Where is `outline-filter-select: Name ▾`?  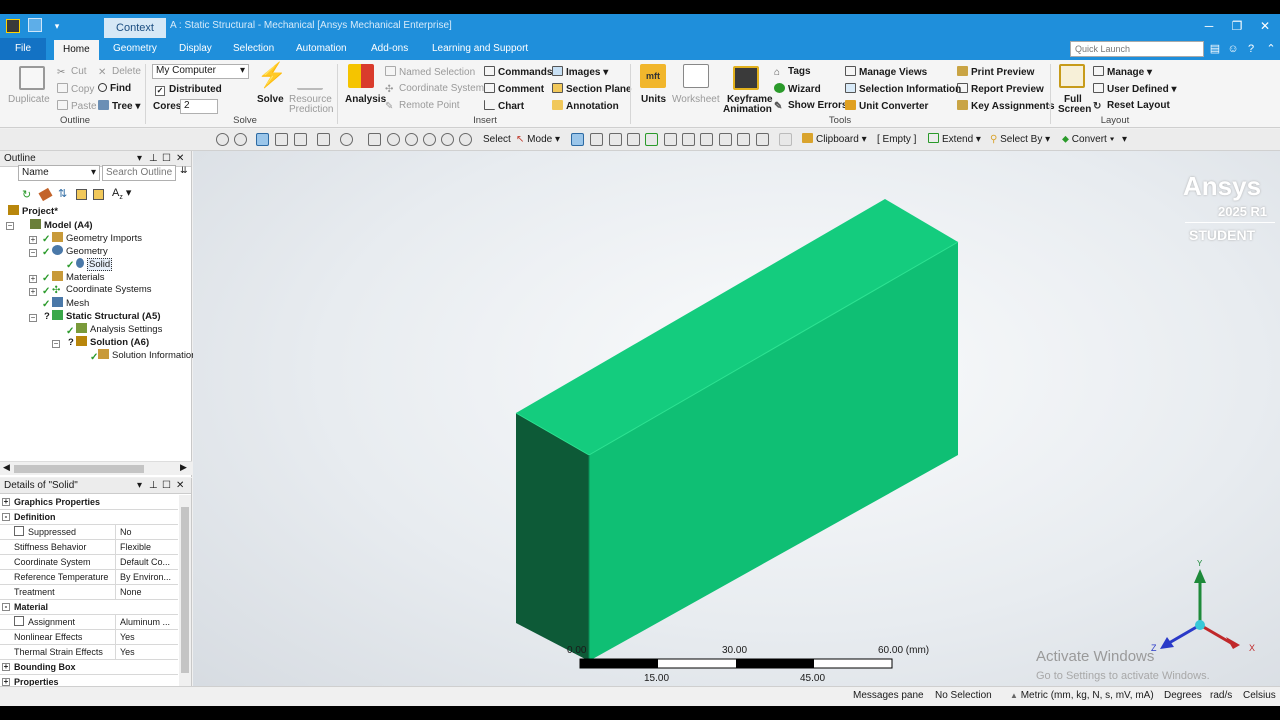 outline-filter-select: Name ▾ is located at coordinates (59, 173).